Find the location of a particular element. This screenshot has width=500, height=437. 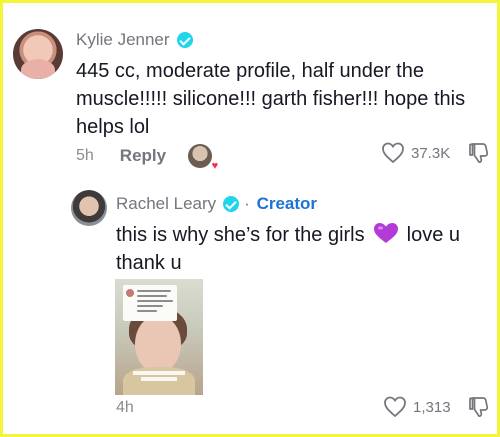

reply-button: Reply is located at coordinates (143, 156).